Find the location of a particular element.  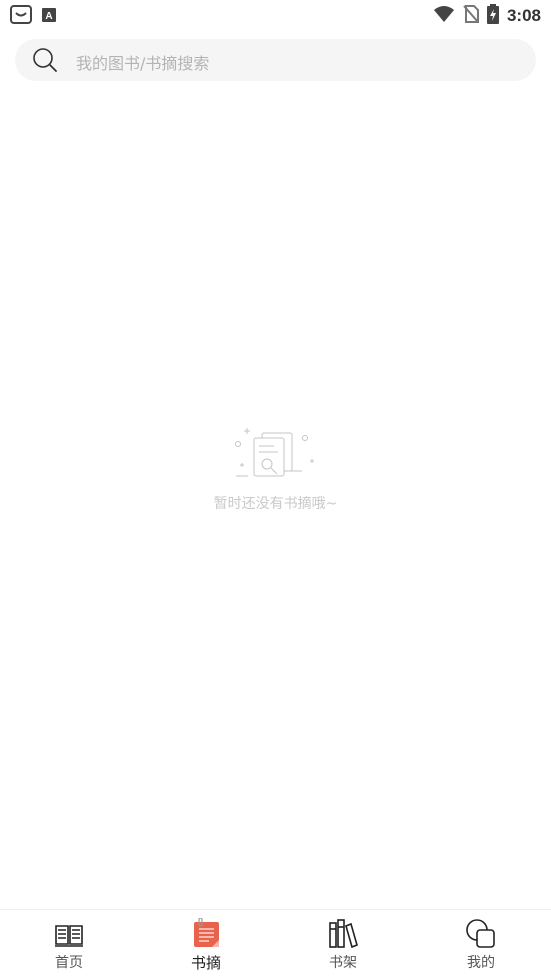

nav-item-home: 首页 is located at coordinates (69, 948).